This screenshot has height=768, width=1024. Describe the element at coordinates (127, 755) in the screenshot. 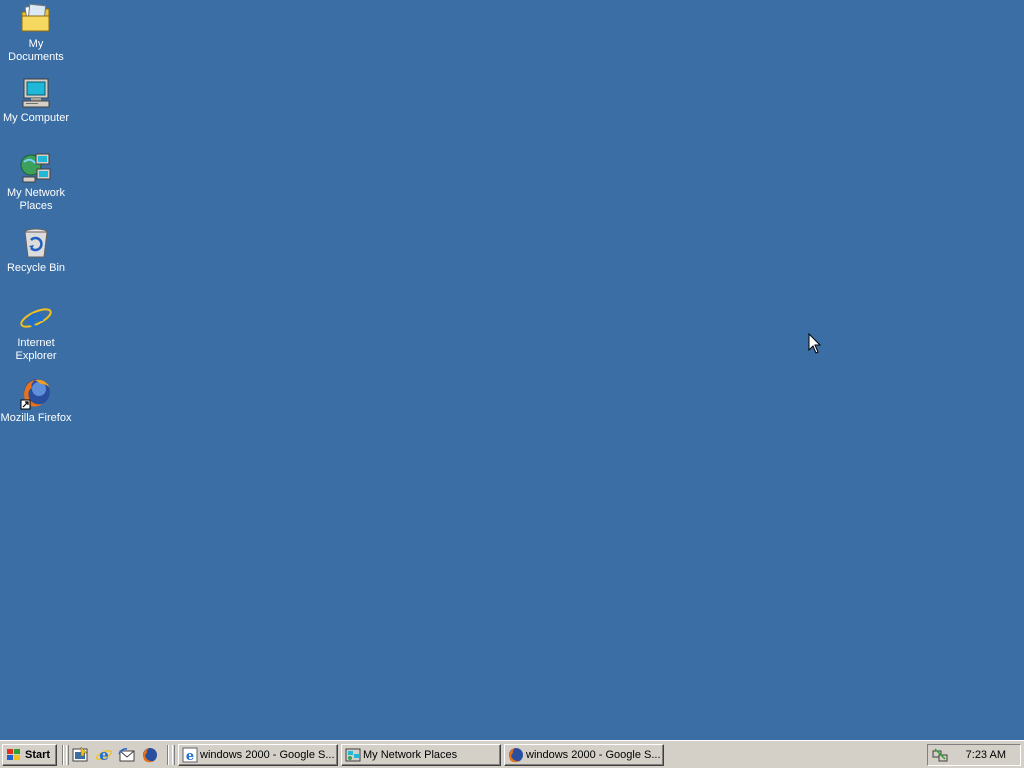

I see `outlook-express-icon` at that location.